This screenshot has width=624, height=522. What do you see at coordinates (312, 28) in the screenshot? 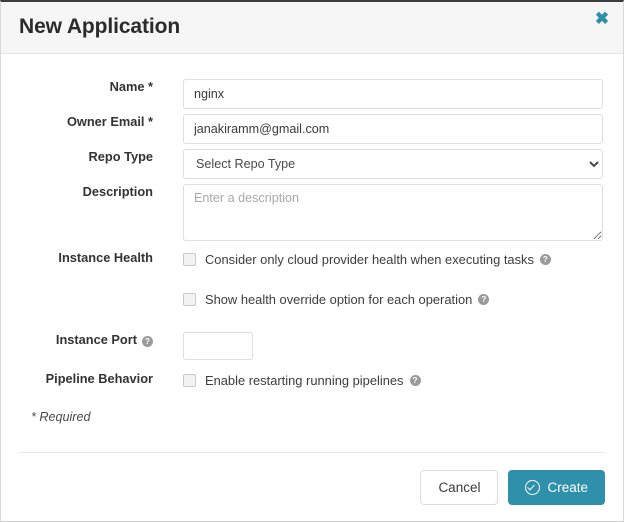
I see `dialog-header: New Application ✖` at bounding box center [312, 28].